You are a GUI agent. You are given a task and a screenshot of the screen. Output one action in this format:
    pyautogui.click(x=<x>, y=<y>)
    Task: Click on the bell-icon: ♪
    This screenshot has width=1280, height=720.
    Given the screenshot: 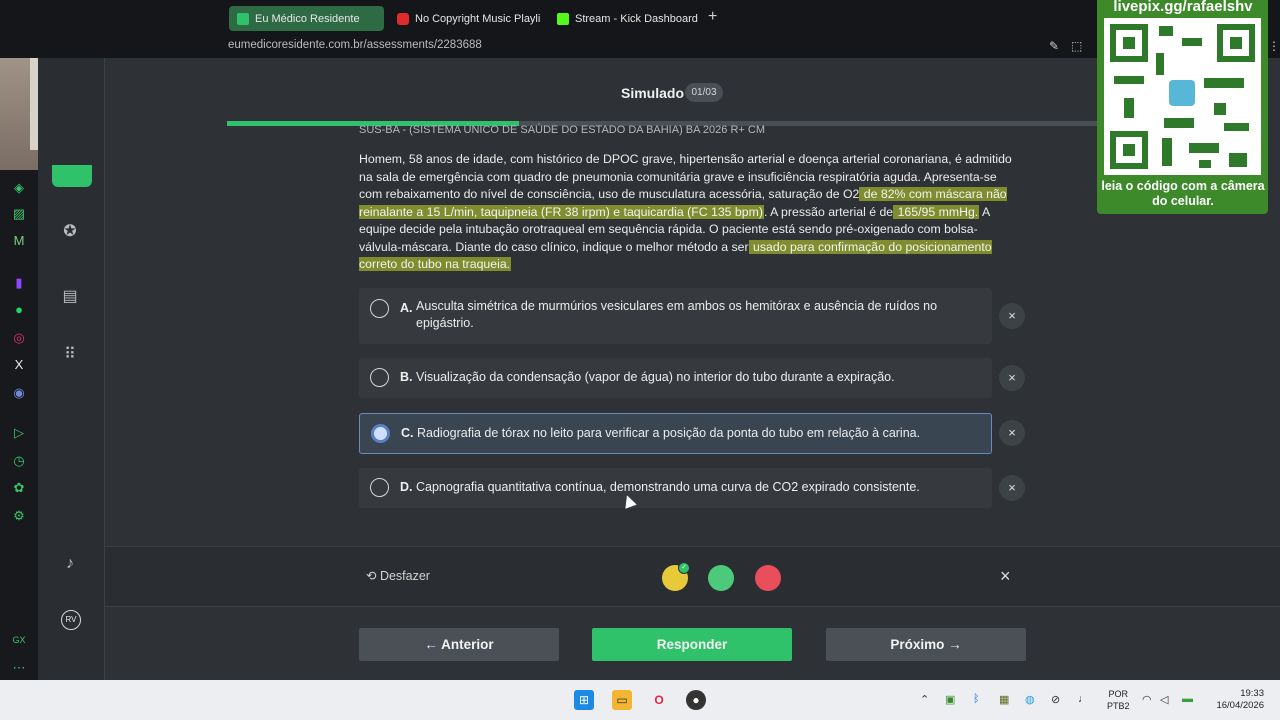 What is the action you would take?
    pyautogui.click(x=70, y=564)
    